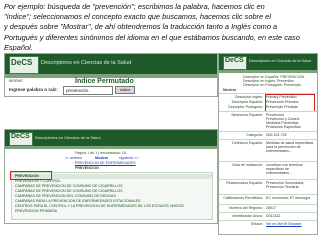 Image resolution: width=320 pixels, height=240 pixels. I want to click on descriptor-portuguese-summary: Descriptor en Portugués: Prevenção, so click(272, 85).